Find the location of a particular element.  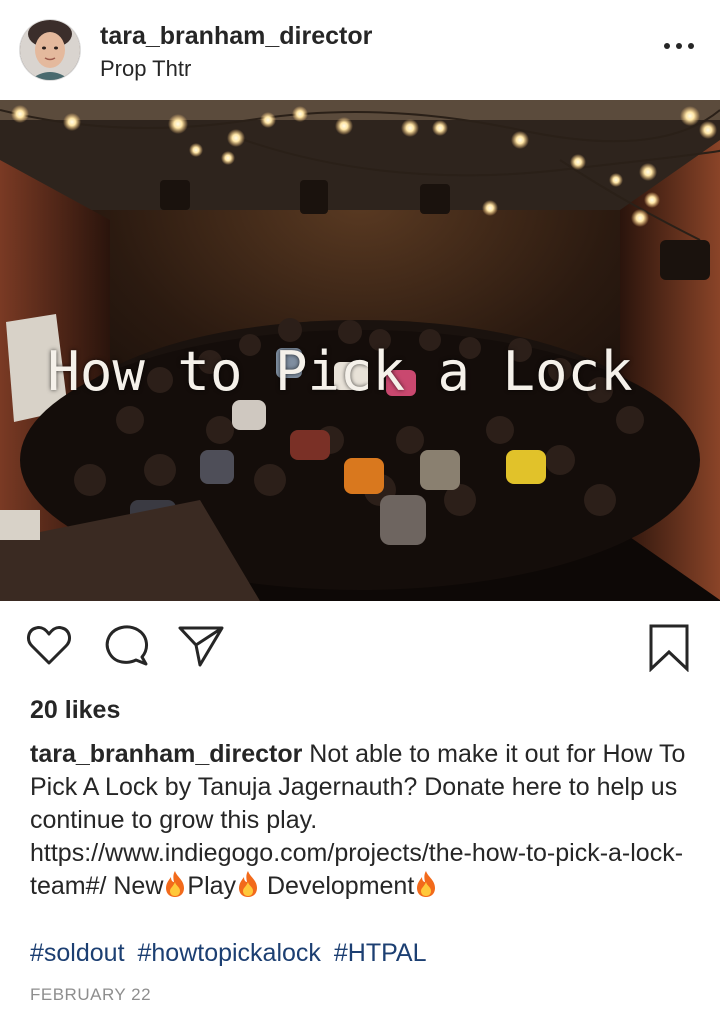

username: tara_branham_director is located at coordinates (236, 36).